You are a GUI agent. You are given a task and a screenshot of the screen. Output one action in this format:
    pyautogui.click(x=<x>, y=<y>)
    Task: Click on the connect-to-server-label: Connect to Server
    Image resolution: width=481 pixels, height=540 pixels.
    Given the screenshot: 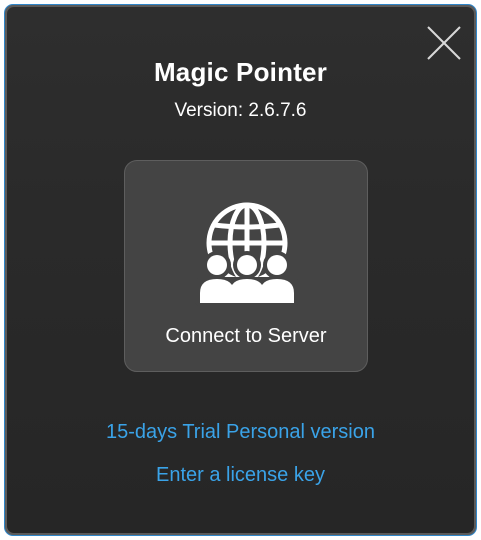 What is the action you would take?
    pyautogui.click(x=246, y=336)
    